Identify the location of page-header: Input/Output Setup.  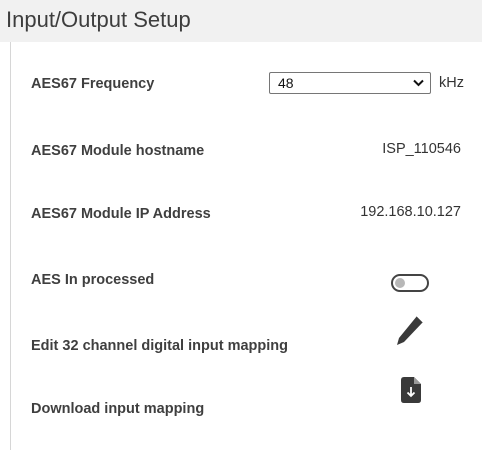
(241, 21).